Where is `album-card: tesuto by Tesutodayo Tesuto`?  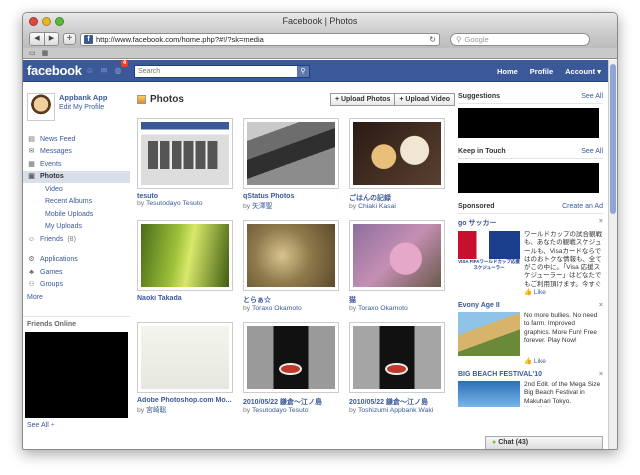
album-card: tesuto by Tesutodayo Tesuto is located at coordinates (185, 164).